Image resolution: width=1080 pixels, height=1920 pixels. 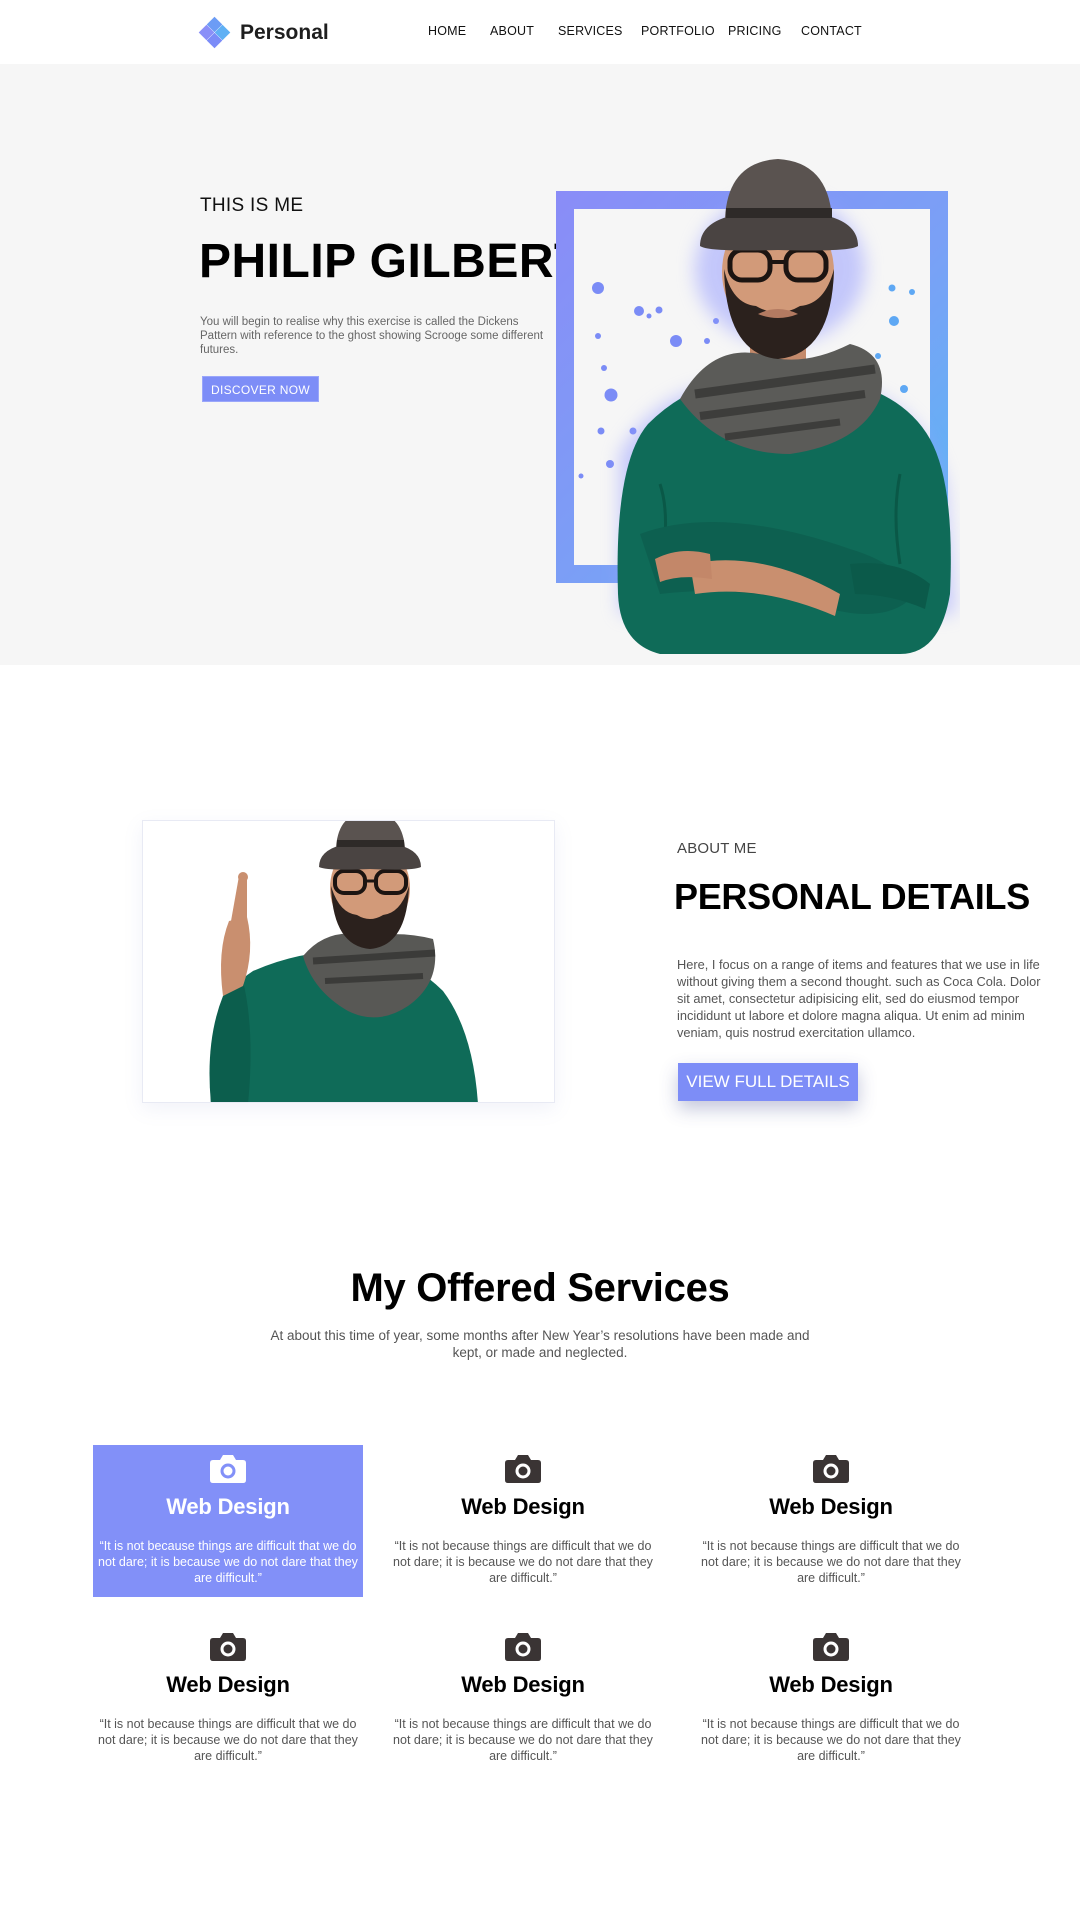 I want to click on about-portrait-image, so click(x=348, y=961).